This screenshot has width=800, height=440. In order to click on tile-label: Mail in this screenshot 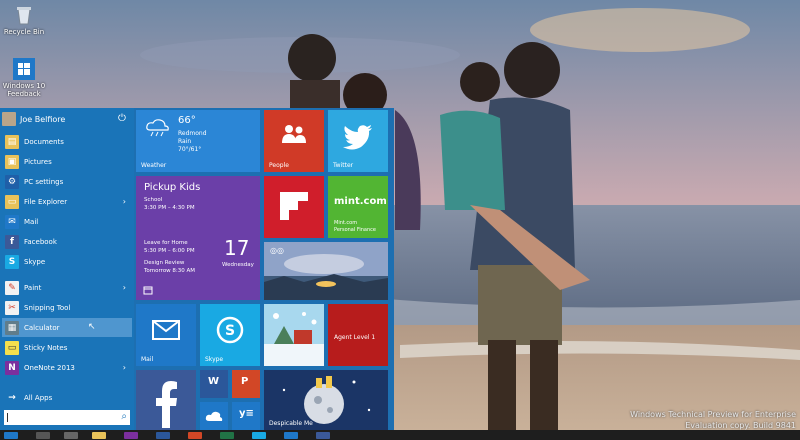, I will do `click(147, 359)`.